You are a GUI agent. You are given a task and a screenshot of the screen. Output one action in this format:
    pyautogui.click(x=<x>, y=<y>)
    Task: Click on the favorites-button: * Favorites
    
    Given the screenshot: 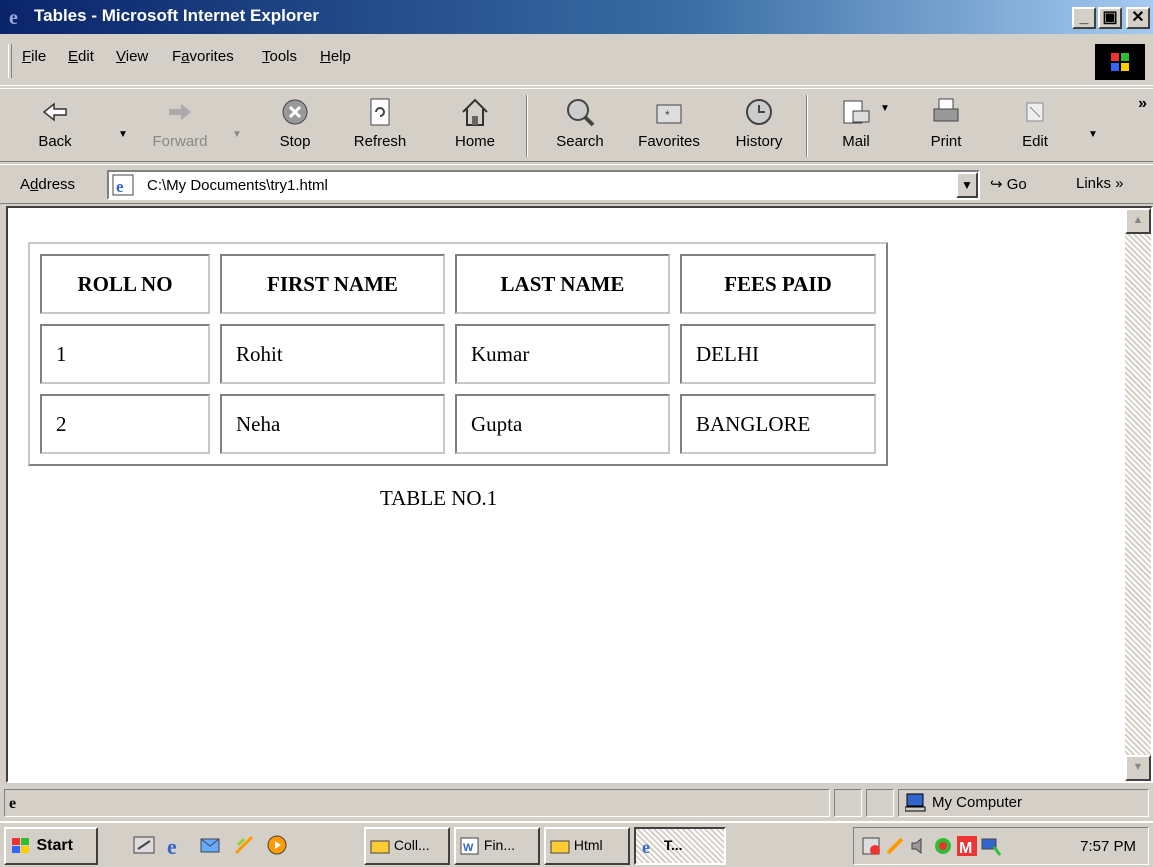 What is the action you would take?
    pyautogui.click(x=669, y=126)
    